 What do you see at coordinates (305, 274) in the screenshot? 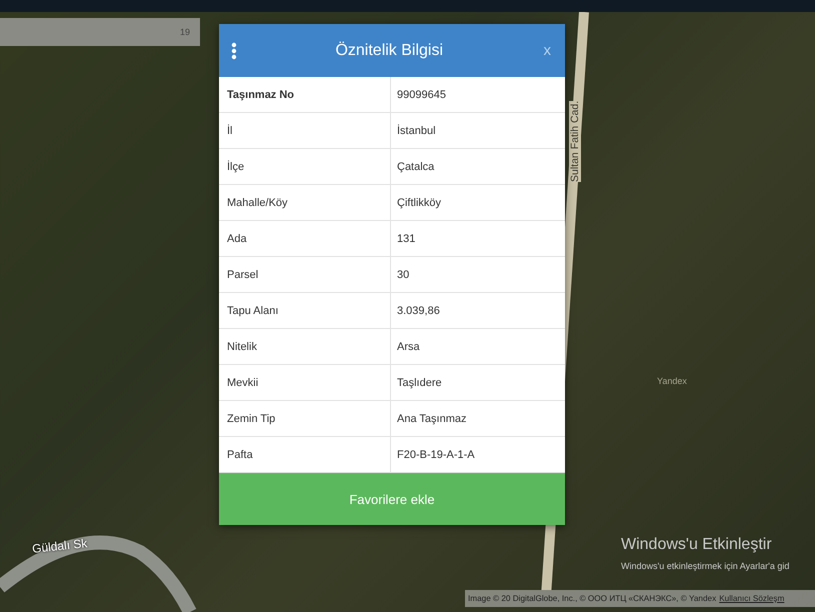
I see `attribute-label: Parsel` at bounding box center [305, 274].